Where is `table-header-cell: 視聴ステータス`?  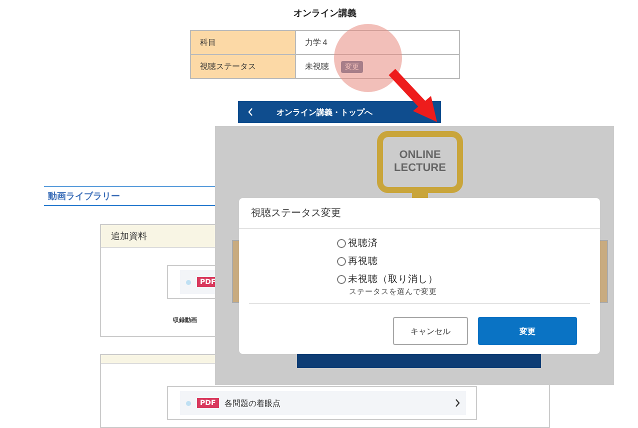
table-header-cell: 視聴ステータス is located at coordinates (243, 66).